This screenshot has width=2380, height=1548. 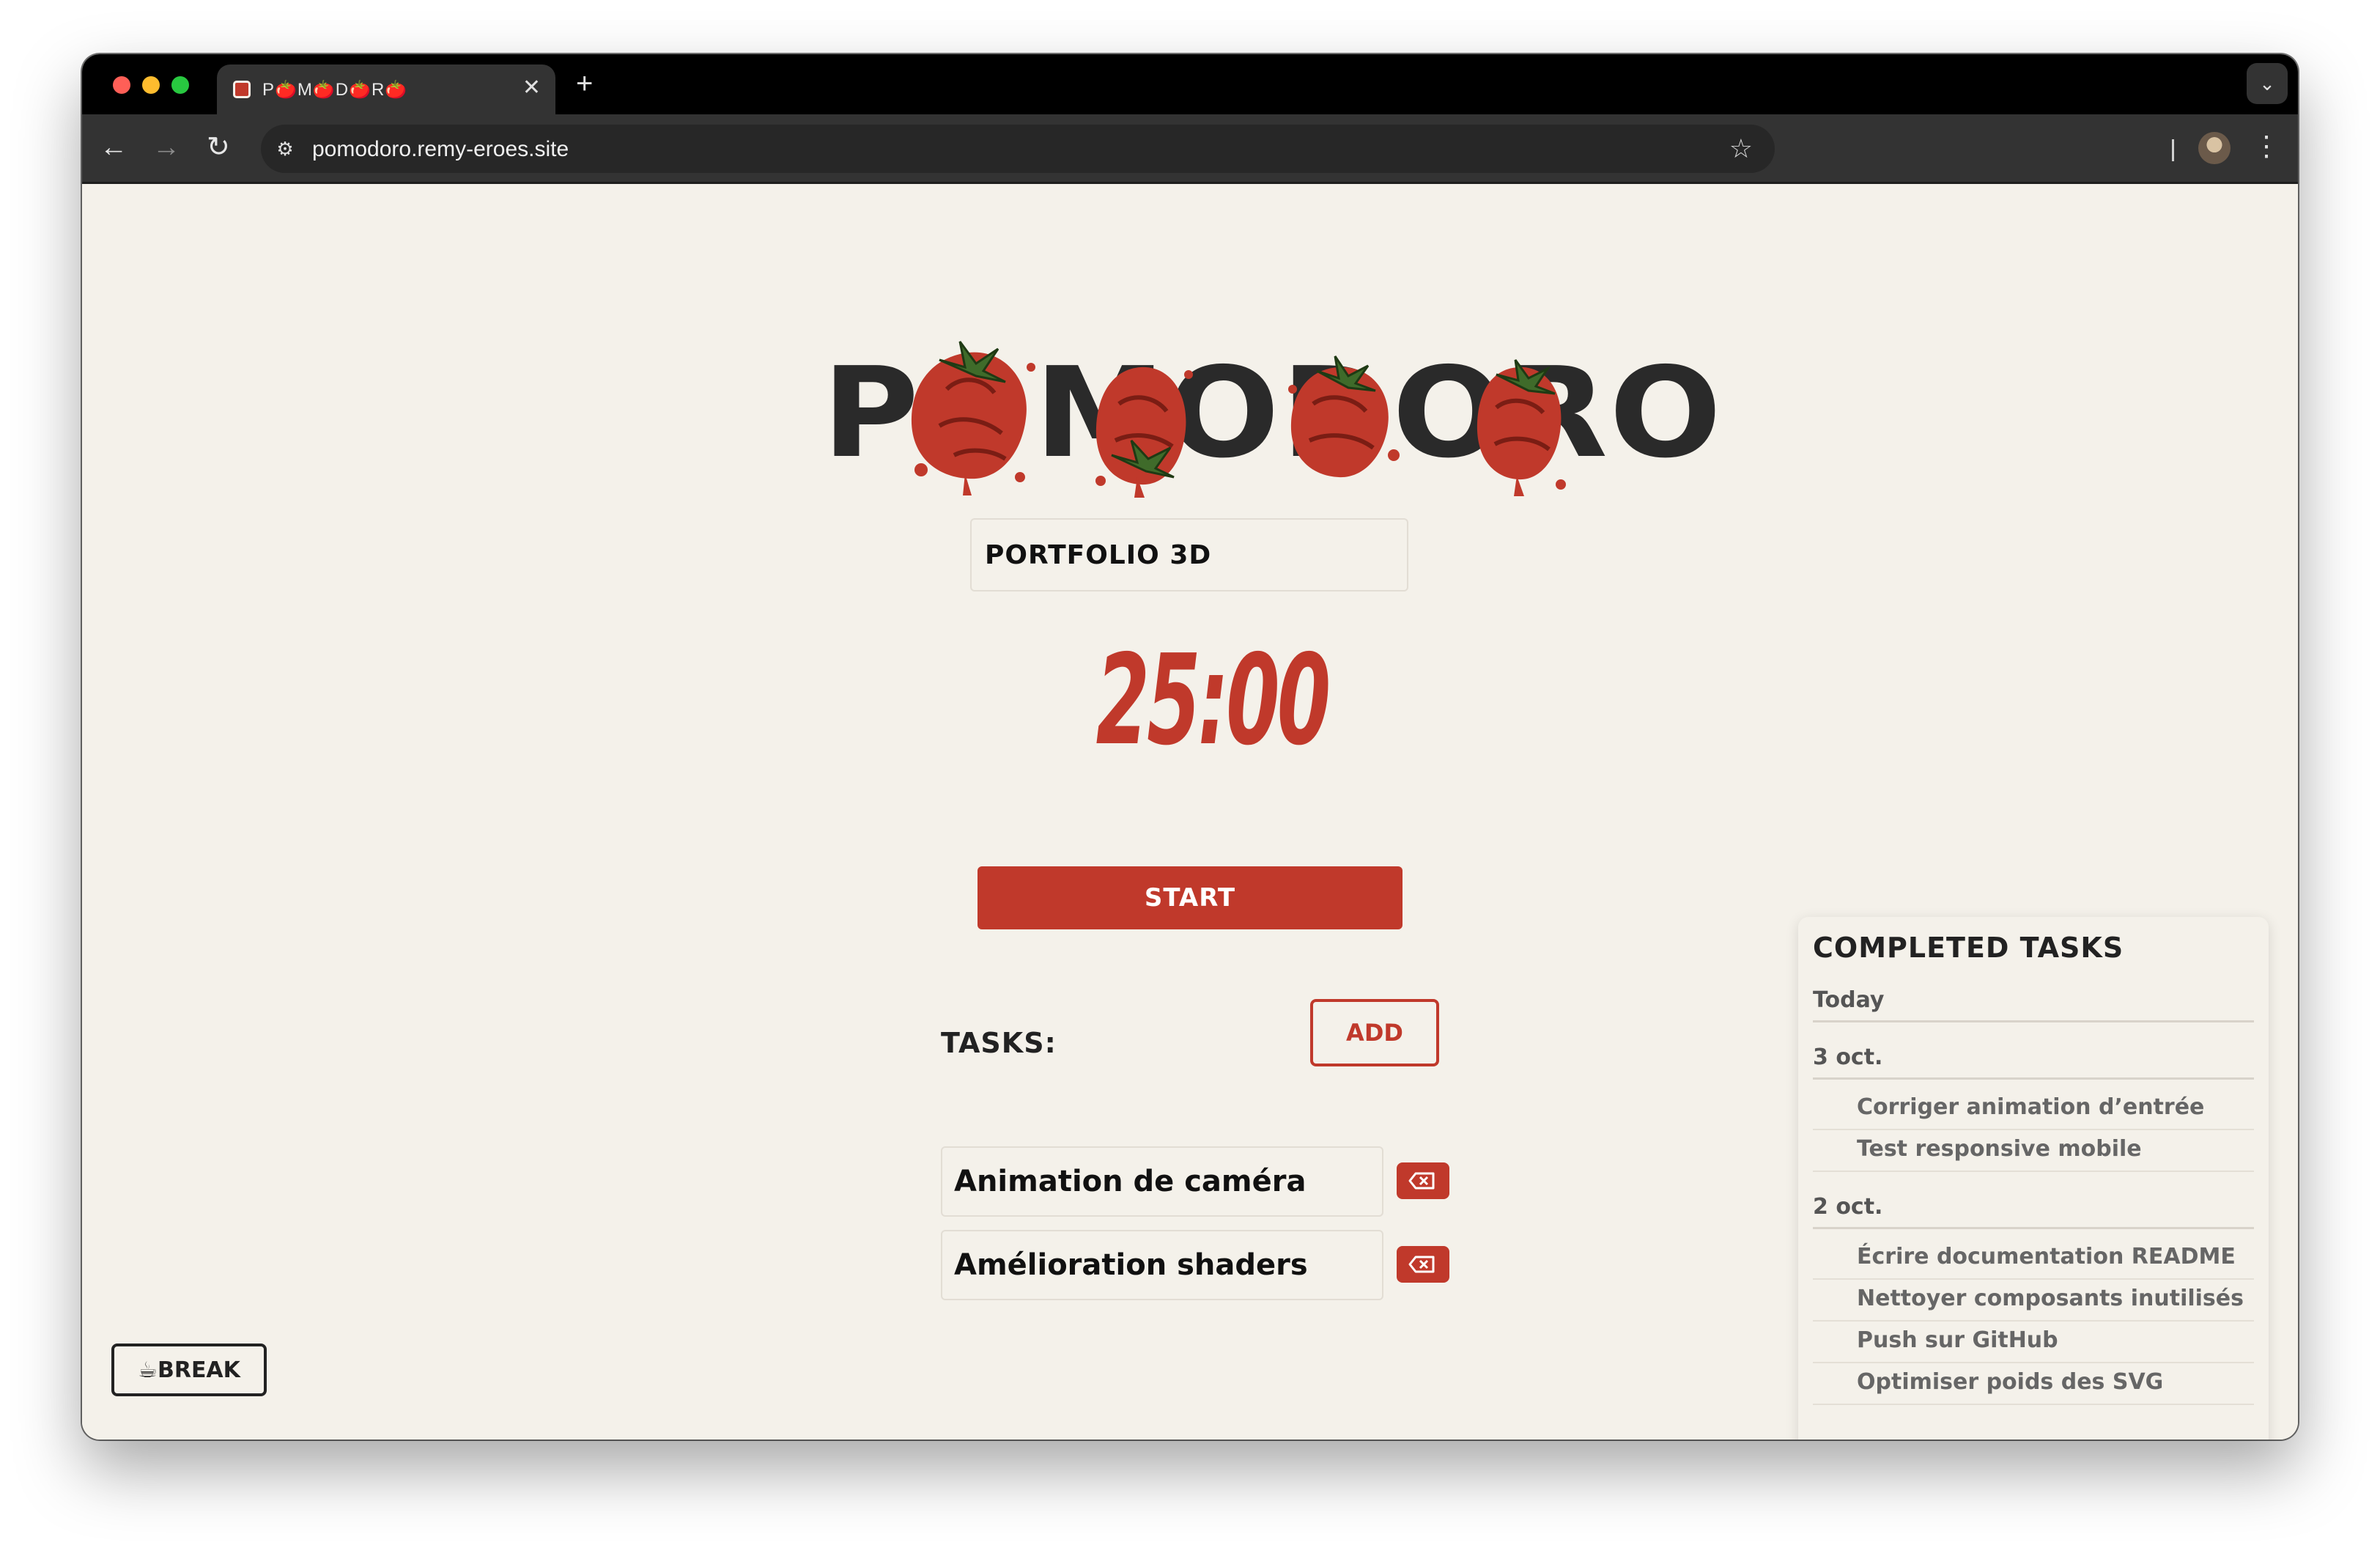 I want to click on project-name-input, so click(x=1189, y=554).